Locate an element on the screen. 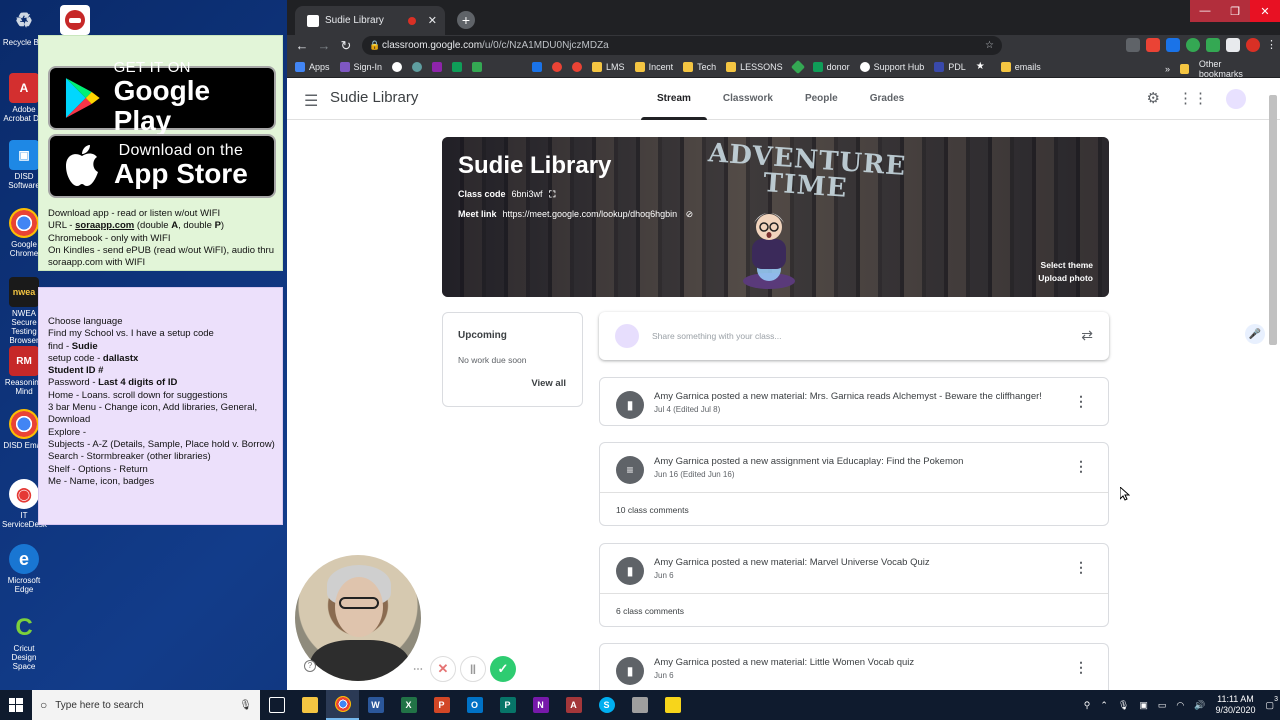  share-box: Share something with your class... ⇄ is located at coordinates (854, 336).